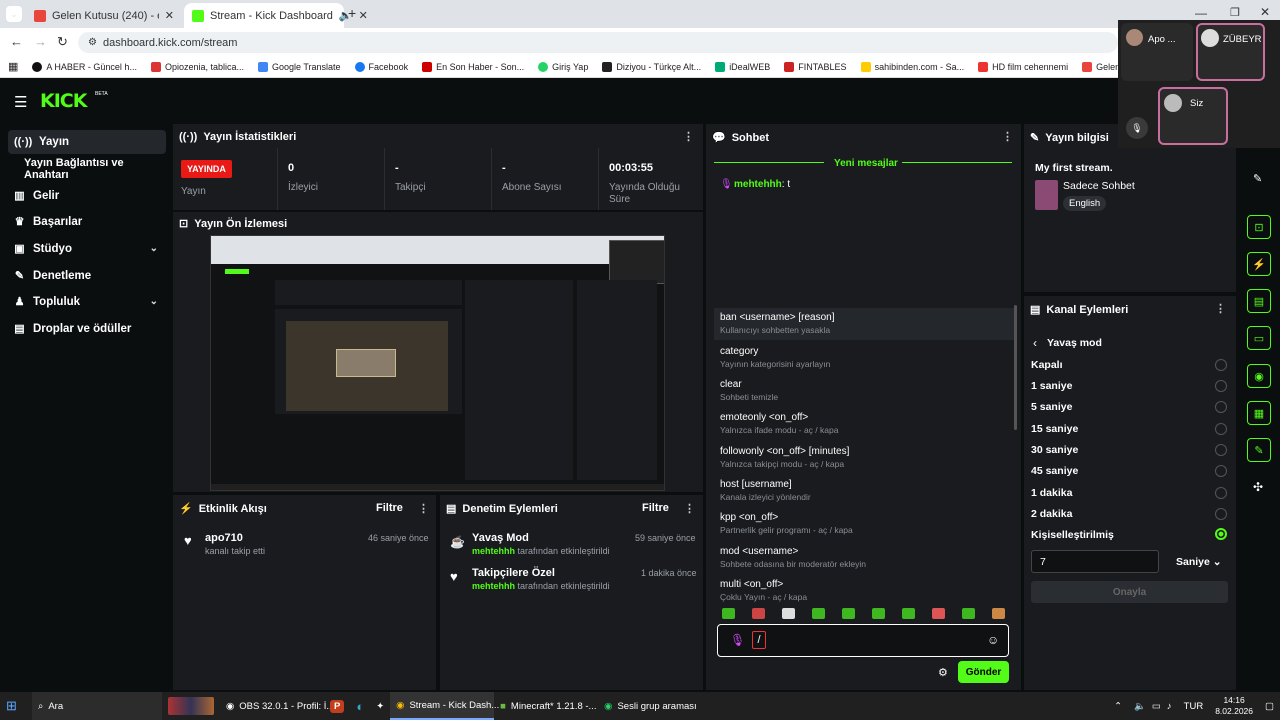 The image size is (1280, 720). I want to click on forward-icon: →, so click(40, 41).